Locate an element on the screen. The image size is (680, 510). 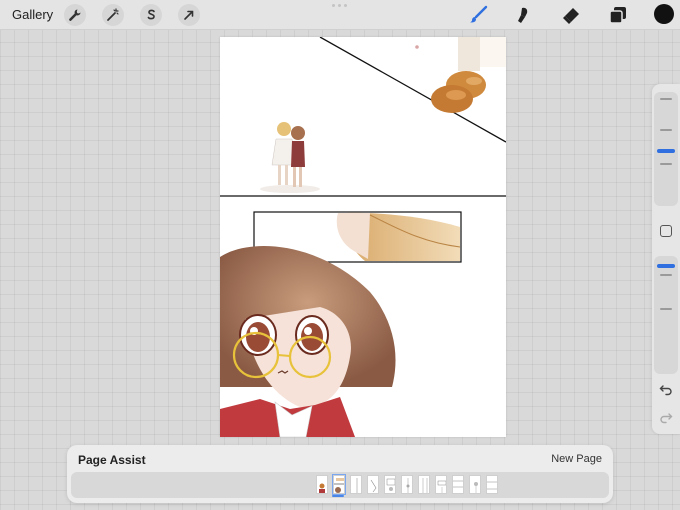
drag-grip is located at coordinates (340, 6).